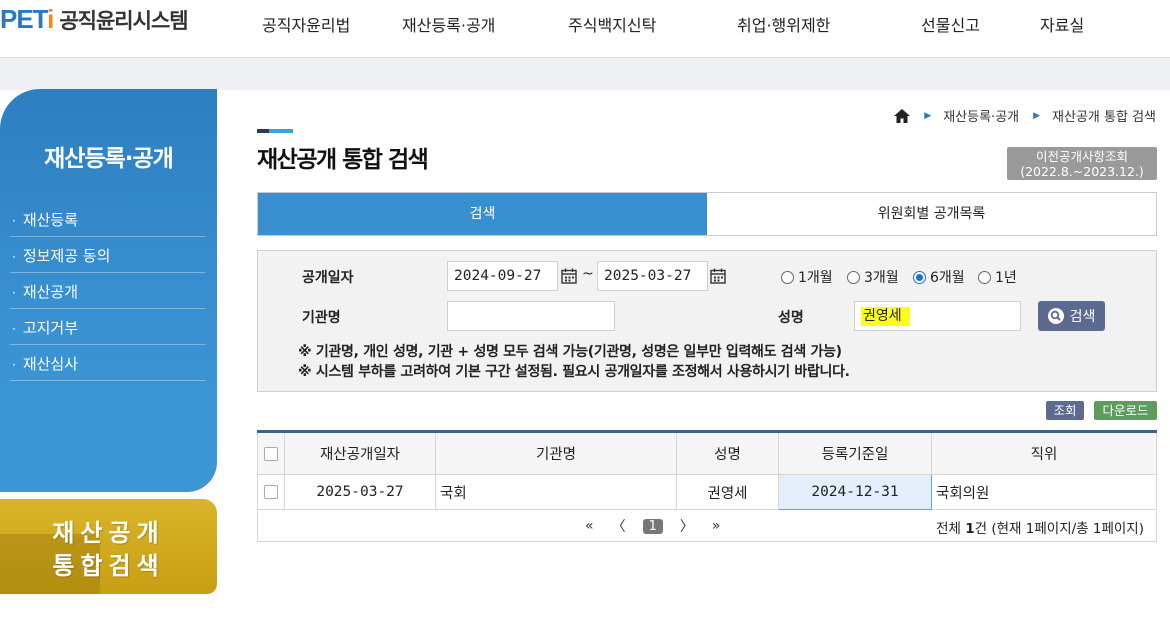  Describe the element at coordinates (108, 566) in the screenshot. I see `promo-line-2: 통합검색` at that location.